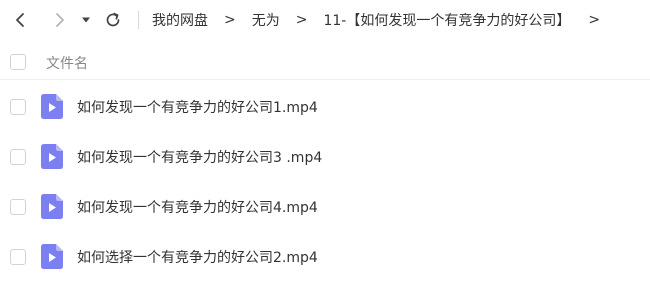 This screenshot has width=650, height=302. I want to click on navigation-bar: 我的网盘 > 无为 > 11-【如何发现一个有竞争力的好公司】 >, so click(325, 20).